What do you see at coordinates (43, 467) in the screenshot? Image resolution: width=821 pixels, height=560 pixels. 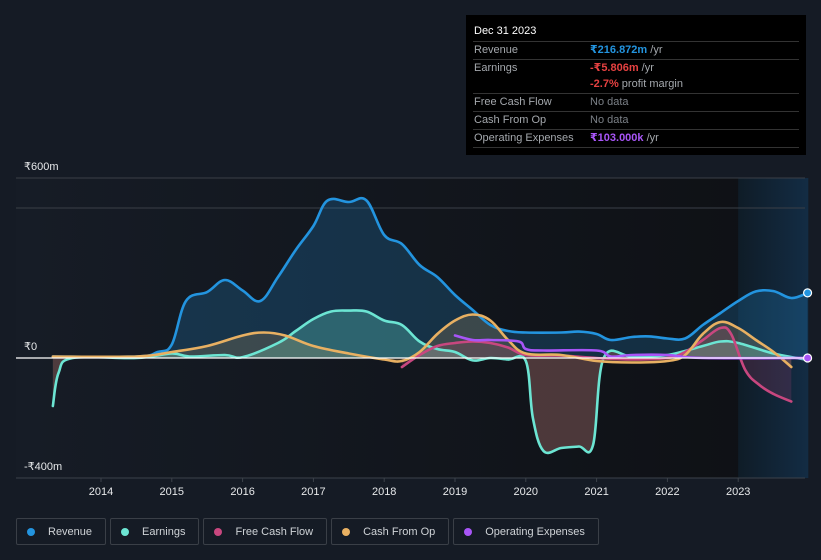 I see `y-tick-label: -₹400m` at bounding box center [43, 467].